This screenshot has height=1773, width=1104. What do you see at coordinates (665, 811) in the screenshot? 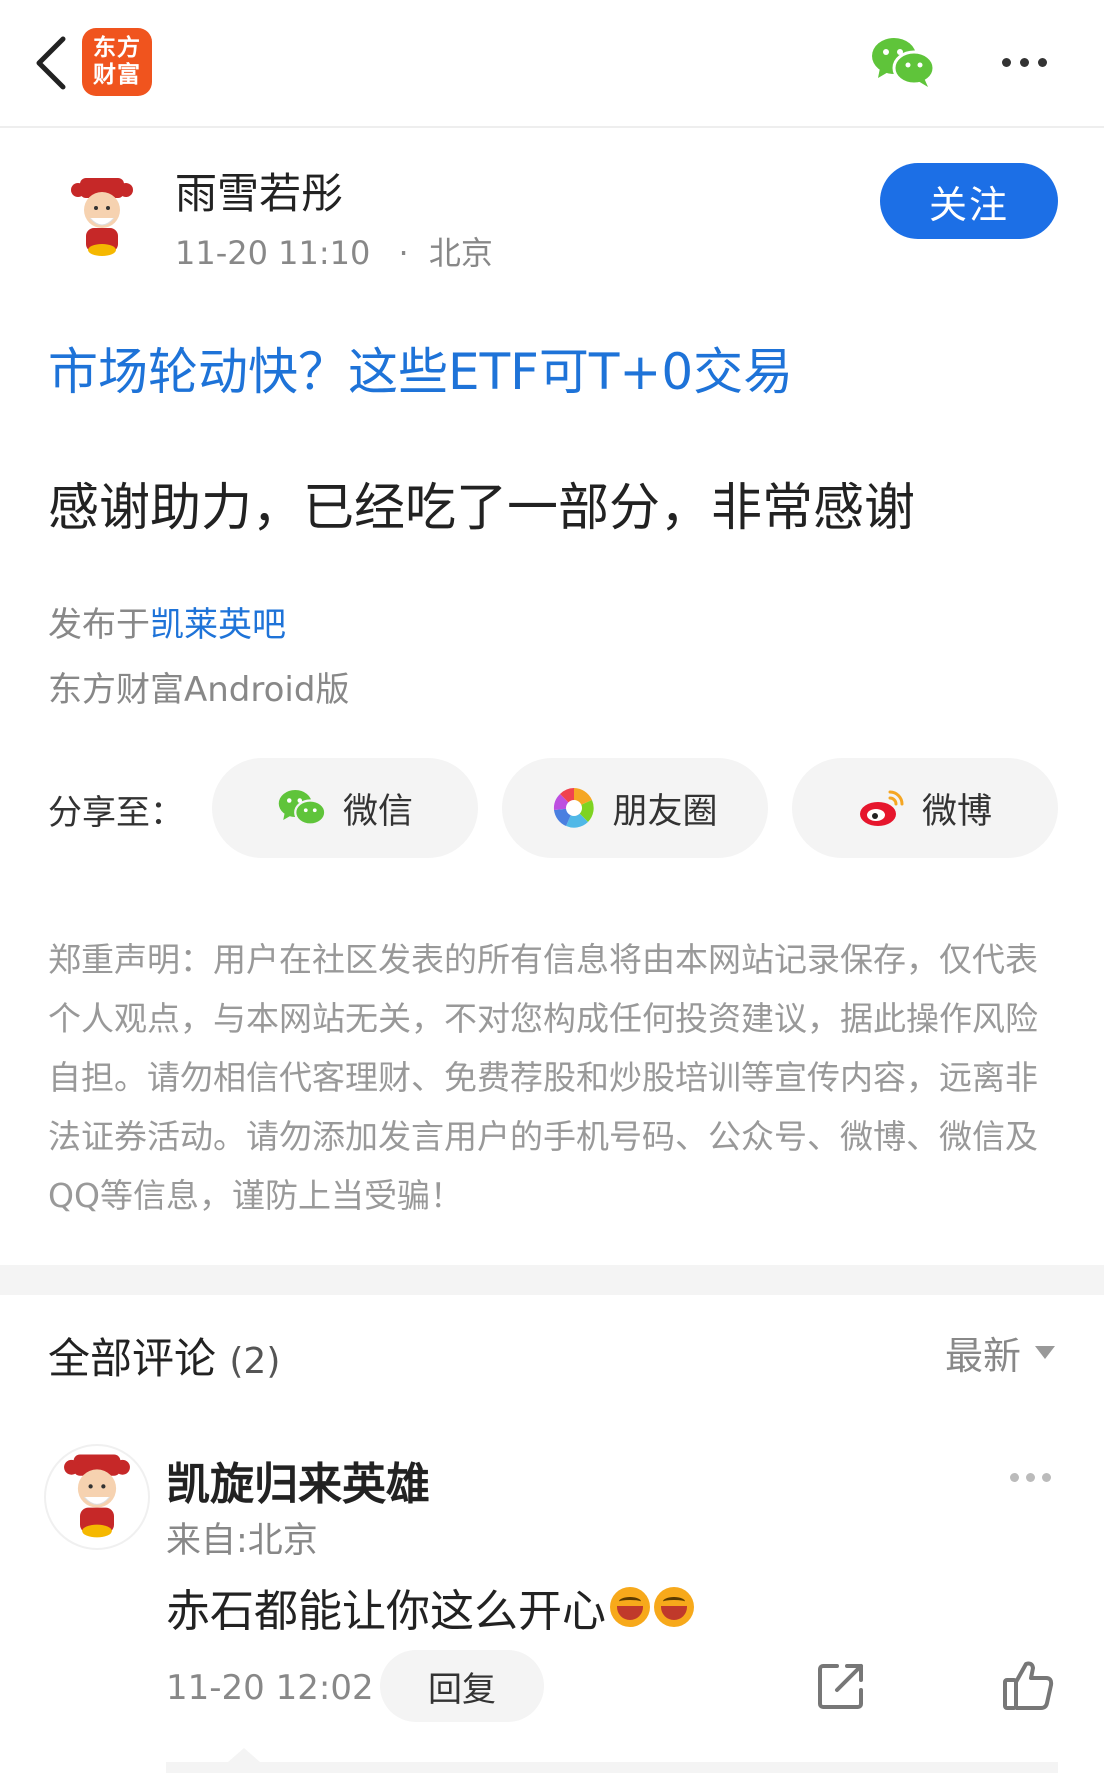
I see `share-moments-label: 朋友圈` at bounding box center [665, 811].